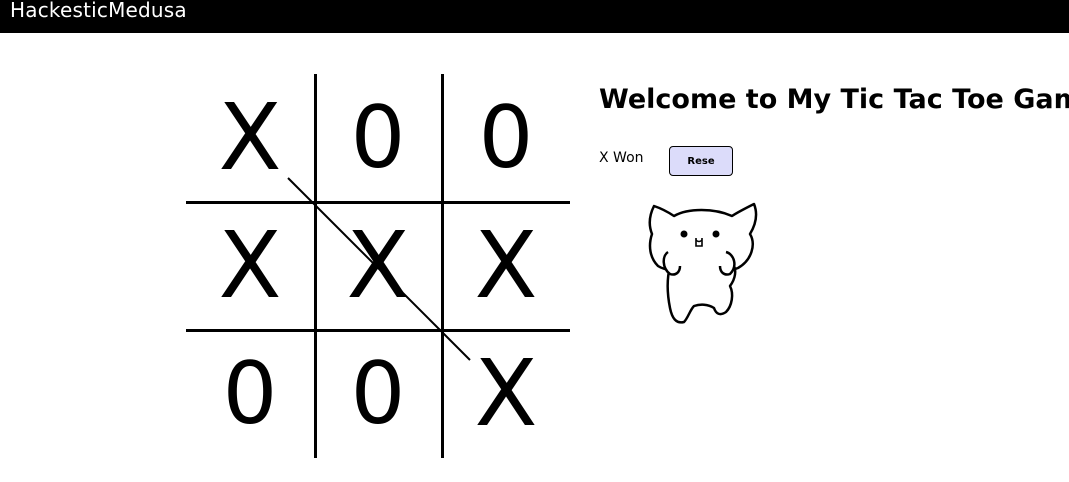 This screenshot has height=482, width=1069. I want to click on board-cell-2: 0, so click(378, 138).